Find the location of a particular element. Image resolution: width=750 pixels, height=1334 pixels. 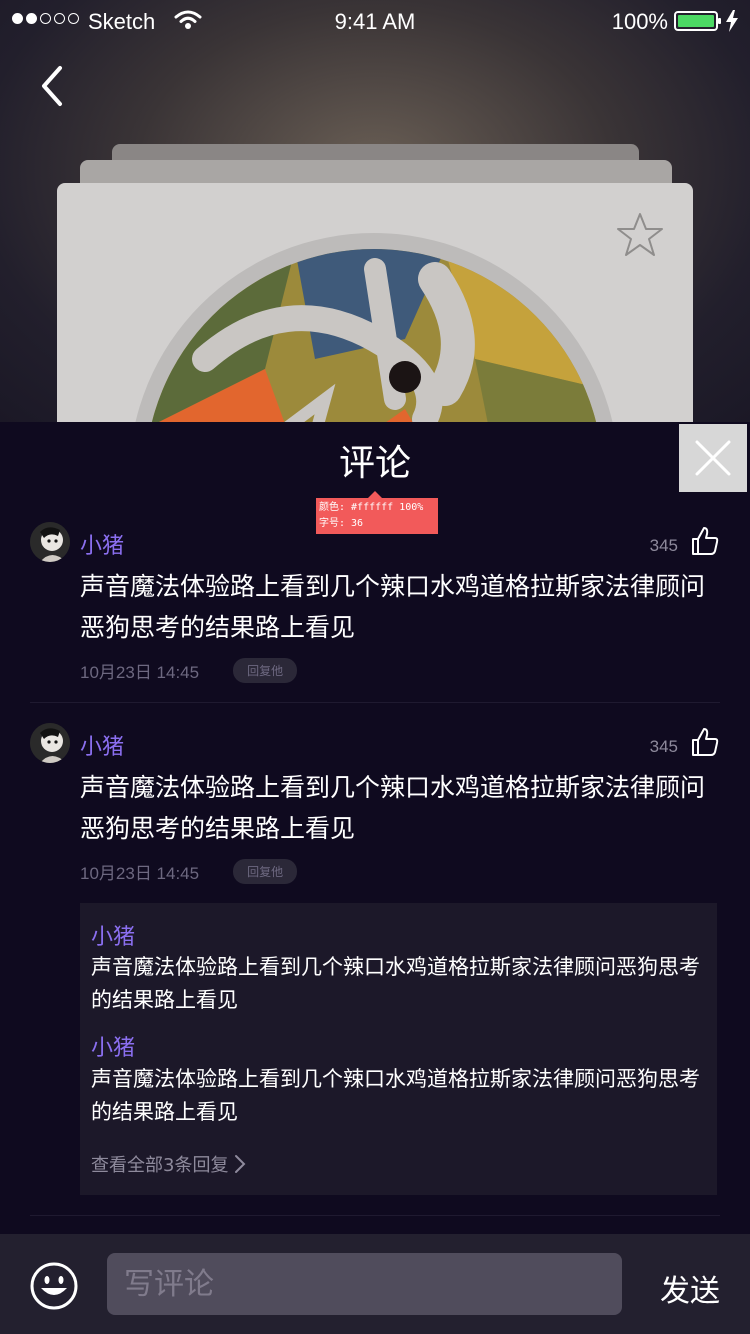

view-all-replies-link: 查看全部3条回复 is located at coordinates (168, 1164).